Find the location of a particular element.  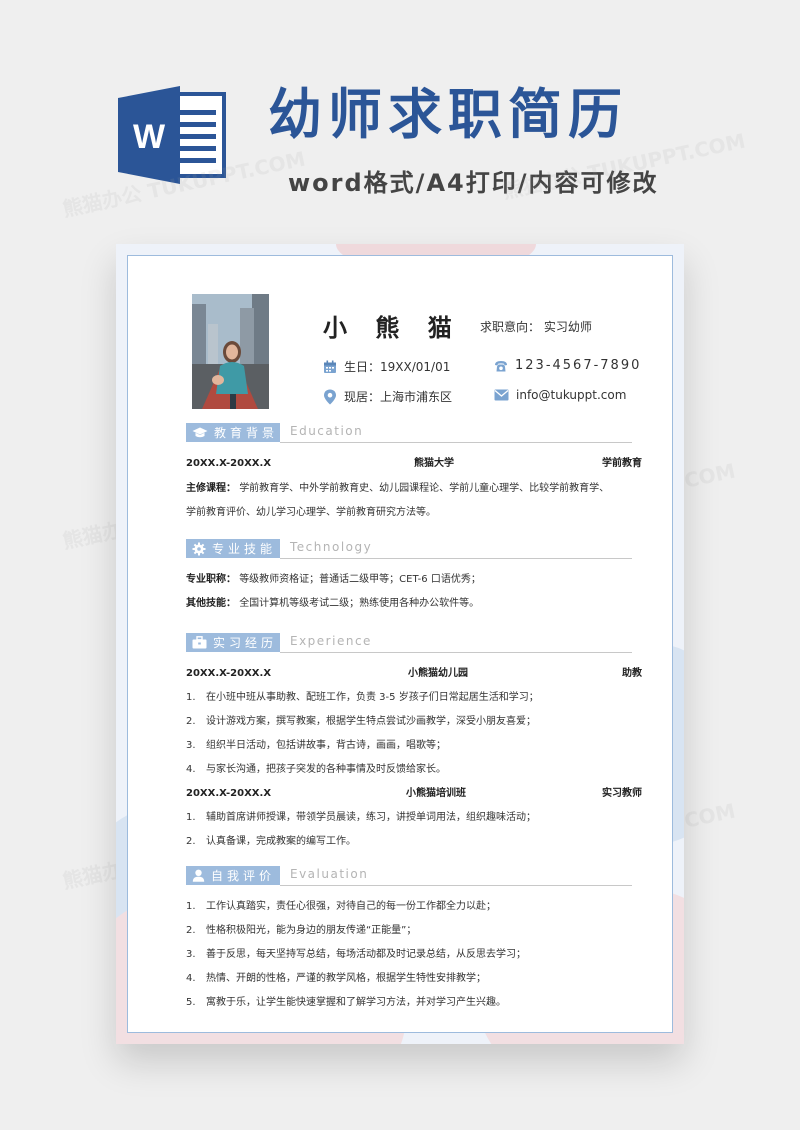

evaluation-item: 1. 工作认真踏实，责任心很强，对待自己的每一份工作都全力以赴； is located at coordinates (341, 907).